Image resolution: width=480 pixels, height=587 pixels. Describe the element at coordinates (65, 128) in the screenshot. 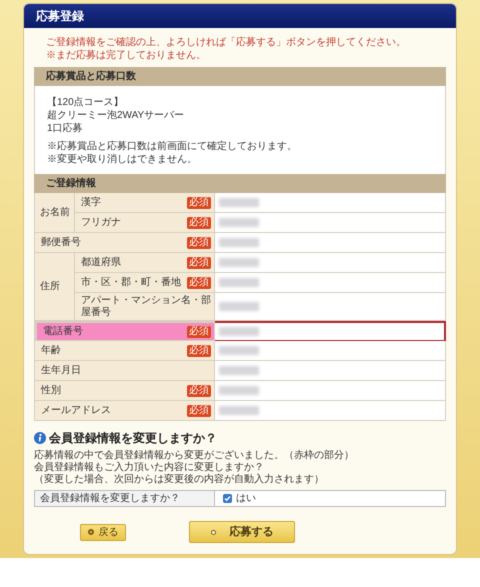

I see `prize-text: 1口応募` at that location.